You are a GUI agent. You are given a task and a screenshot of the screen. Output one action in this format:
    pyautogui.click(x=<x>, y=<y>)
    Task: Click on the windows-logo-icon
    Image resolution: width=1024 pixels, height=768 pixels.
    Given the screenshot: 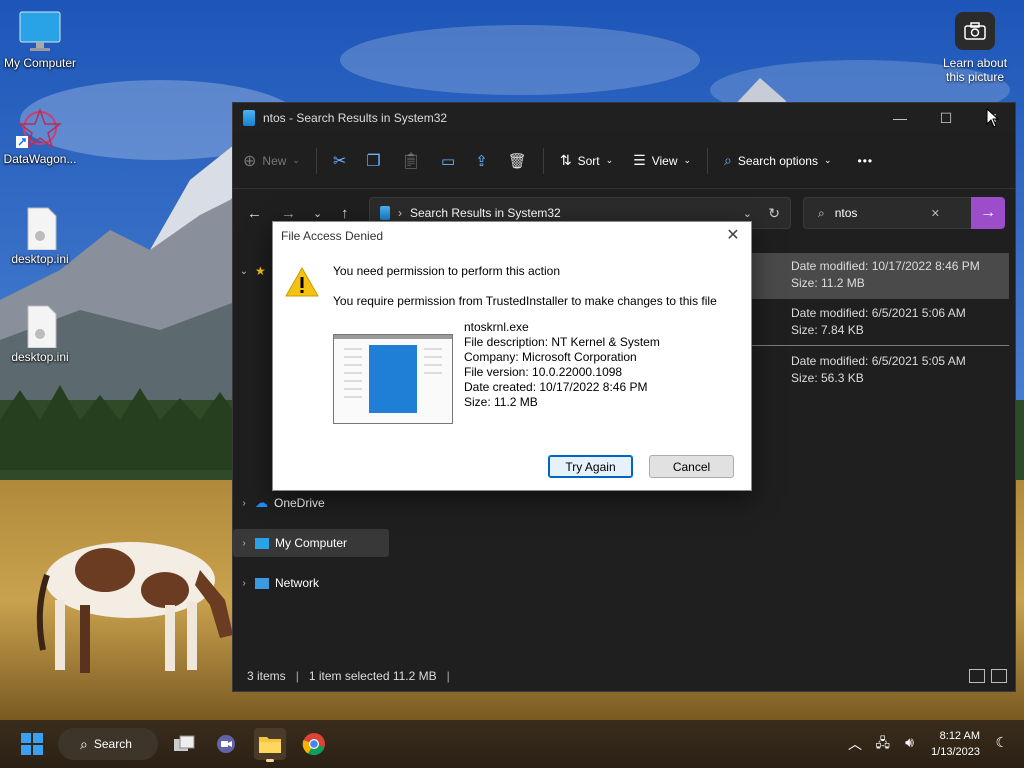 What is the action you would take?
    pyautogui.click(x=32, y=744)
    